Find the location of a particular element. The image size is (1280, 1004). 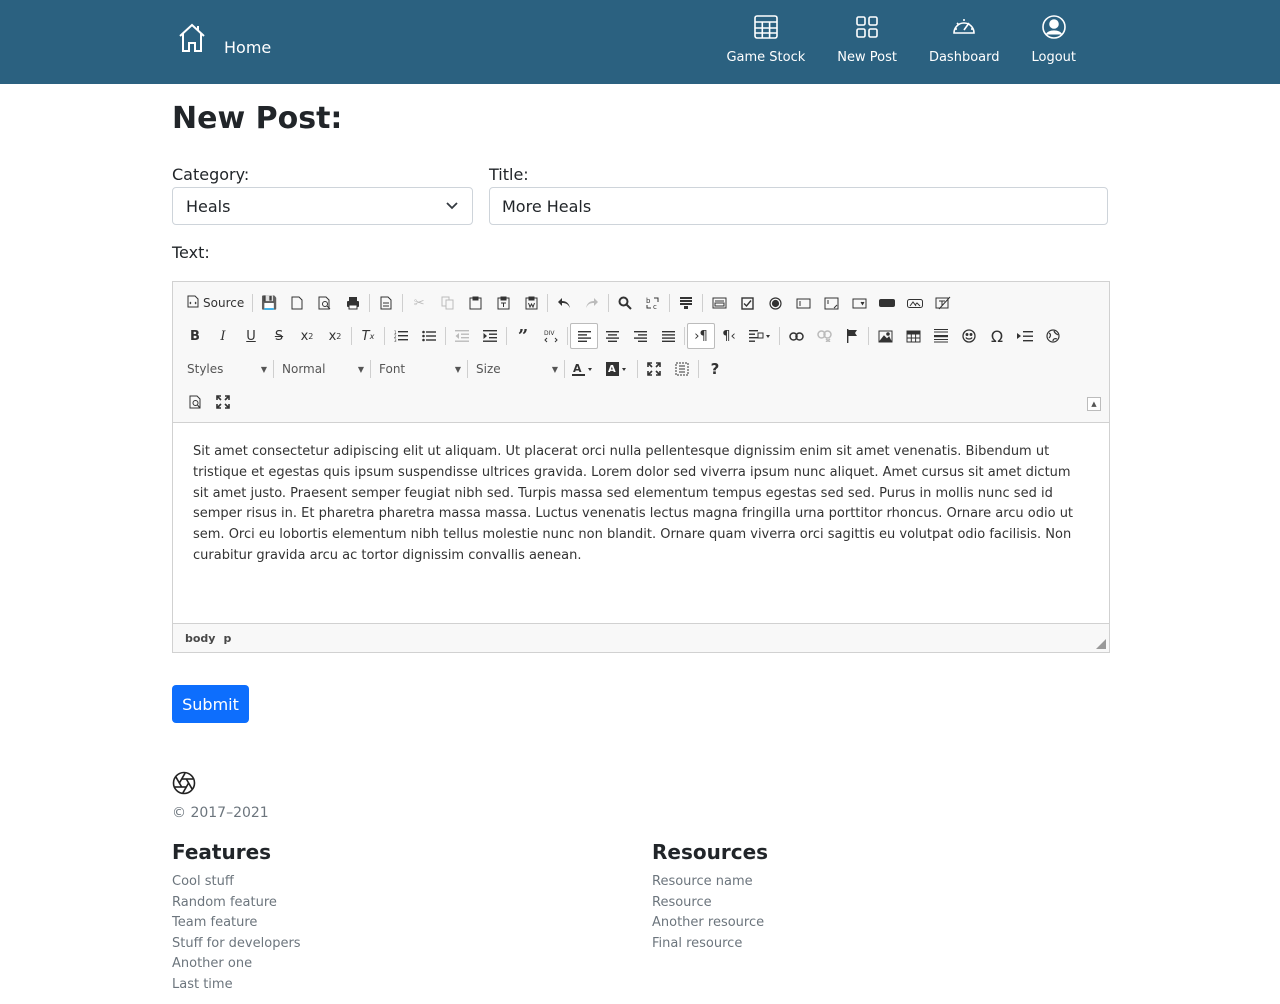

nav-home-link: Home is located at coordinates (224, 40).